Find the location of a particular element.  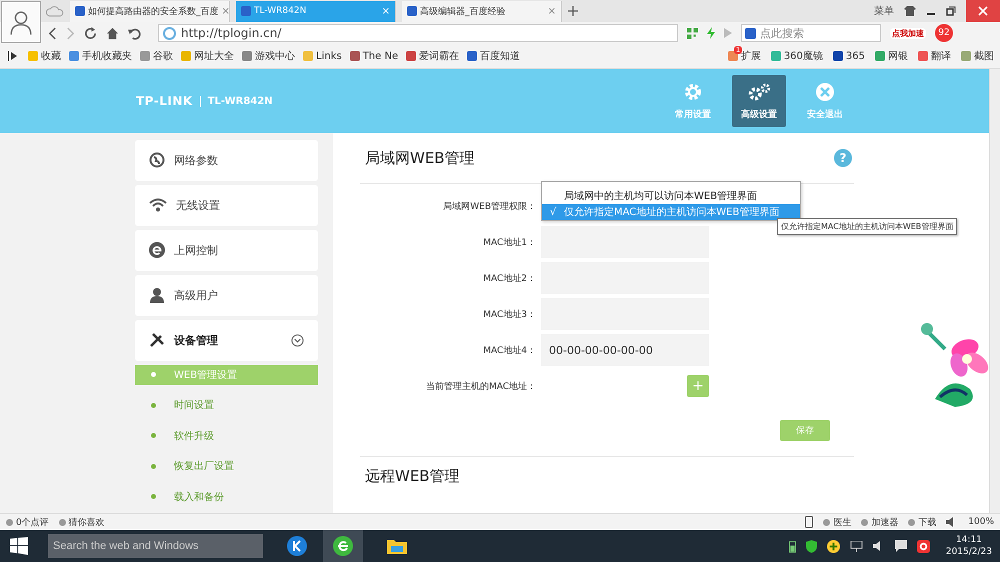

section-title: 局域网WEB管理 is located at coordinates (420, 158).